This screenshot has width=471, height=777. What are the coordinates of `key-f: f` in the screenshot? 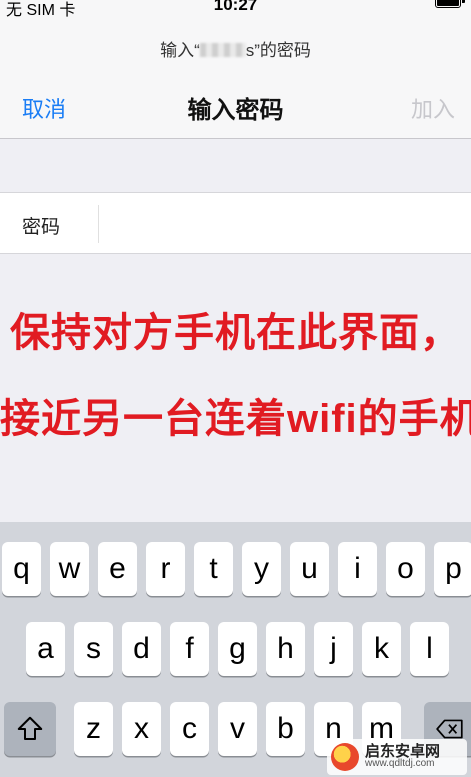 It's located at (189, 649).